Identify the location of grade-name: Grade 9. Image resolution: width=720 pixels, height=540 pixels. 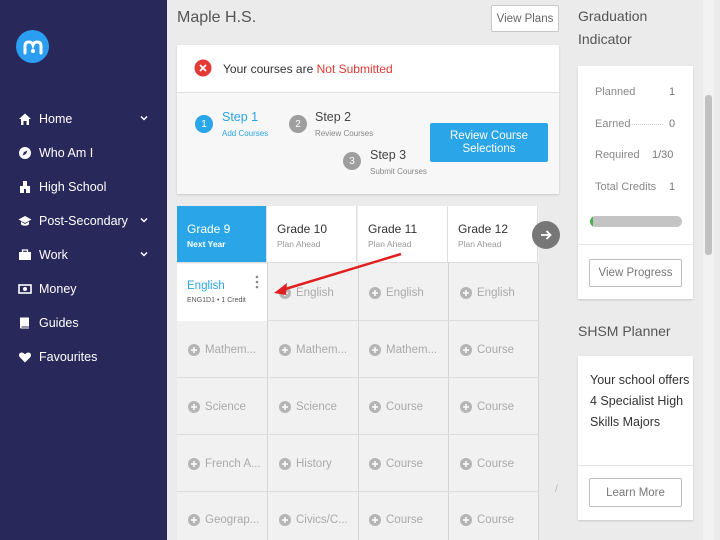
(209, 229).